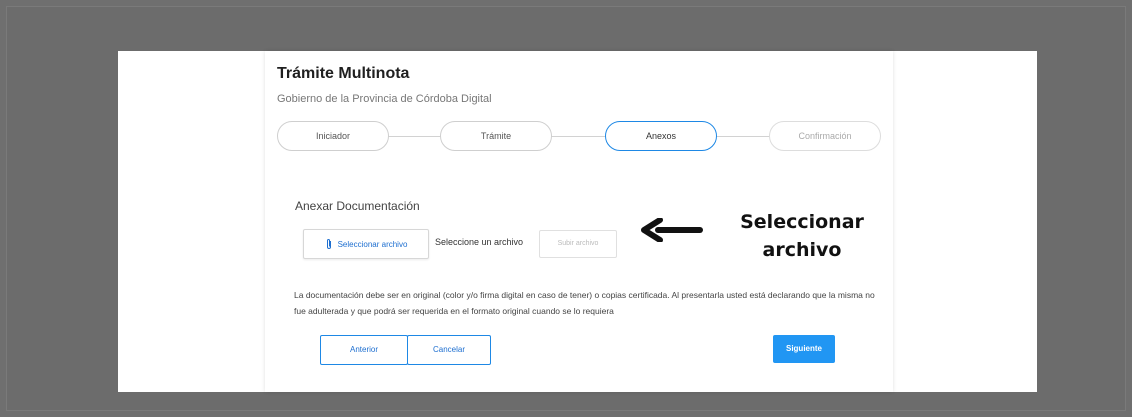 The height and width of the screenshot is (417, 1132). I want to click on stepper: Iniciador Trámite Anexos Confirmación, so click(585, 137).